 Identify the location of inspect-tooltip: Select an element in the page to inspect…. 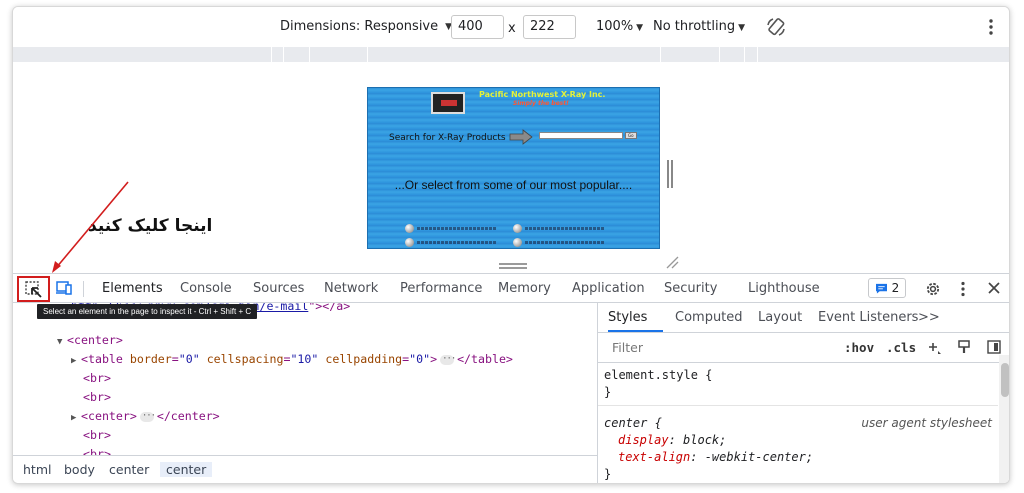
(147, 311).